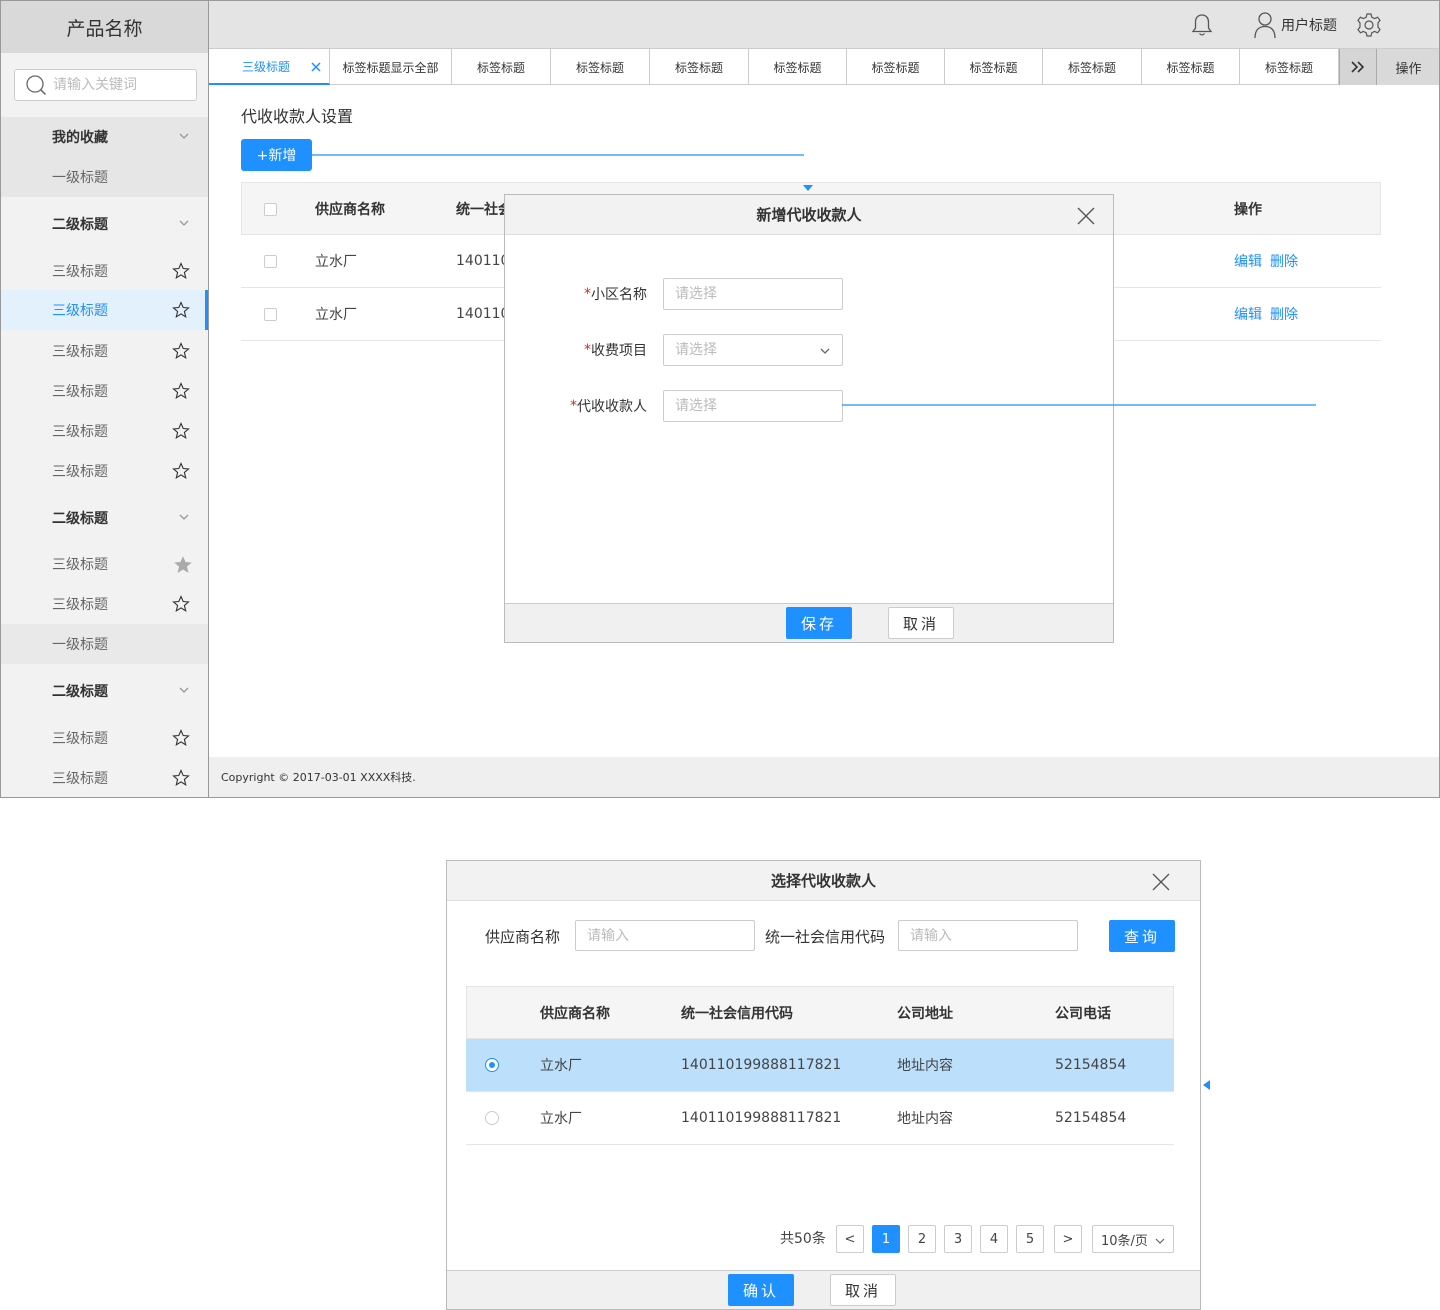 The image size is (1440, 1310). Describe the element at coordinates (994, 1239) in the screenshot. I see `page-button: 4` at that location.